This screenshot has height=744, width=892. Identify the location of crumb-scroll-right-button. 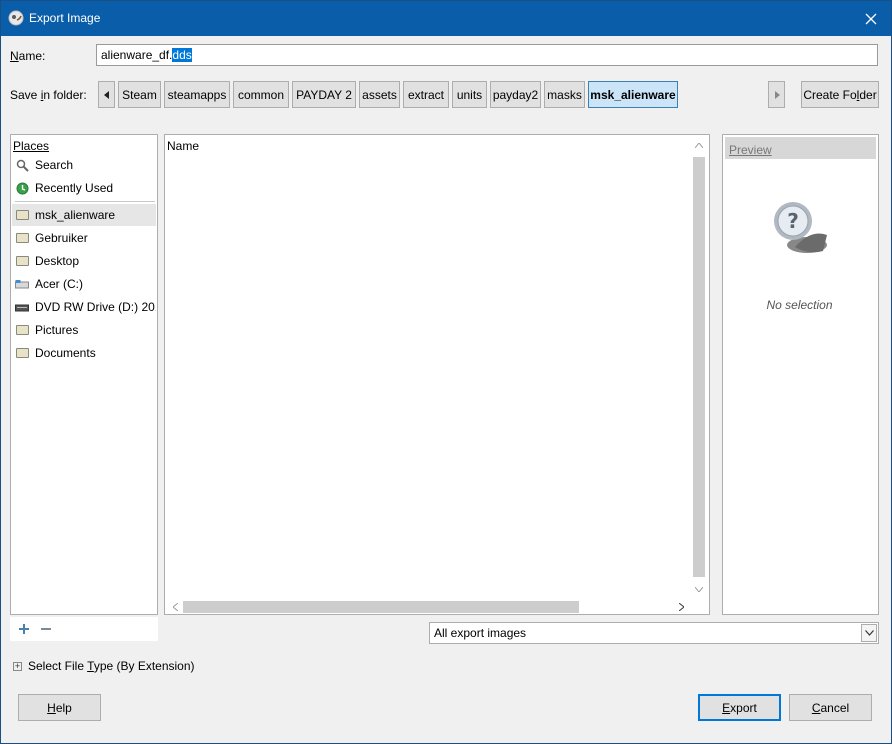
(776, 94).